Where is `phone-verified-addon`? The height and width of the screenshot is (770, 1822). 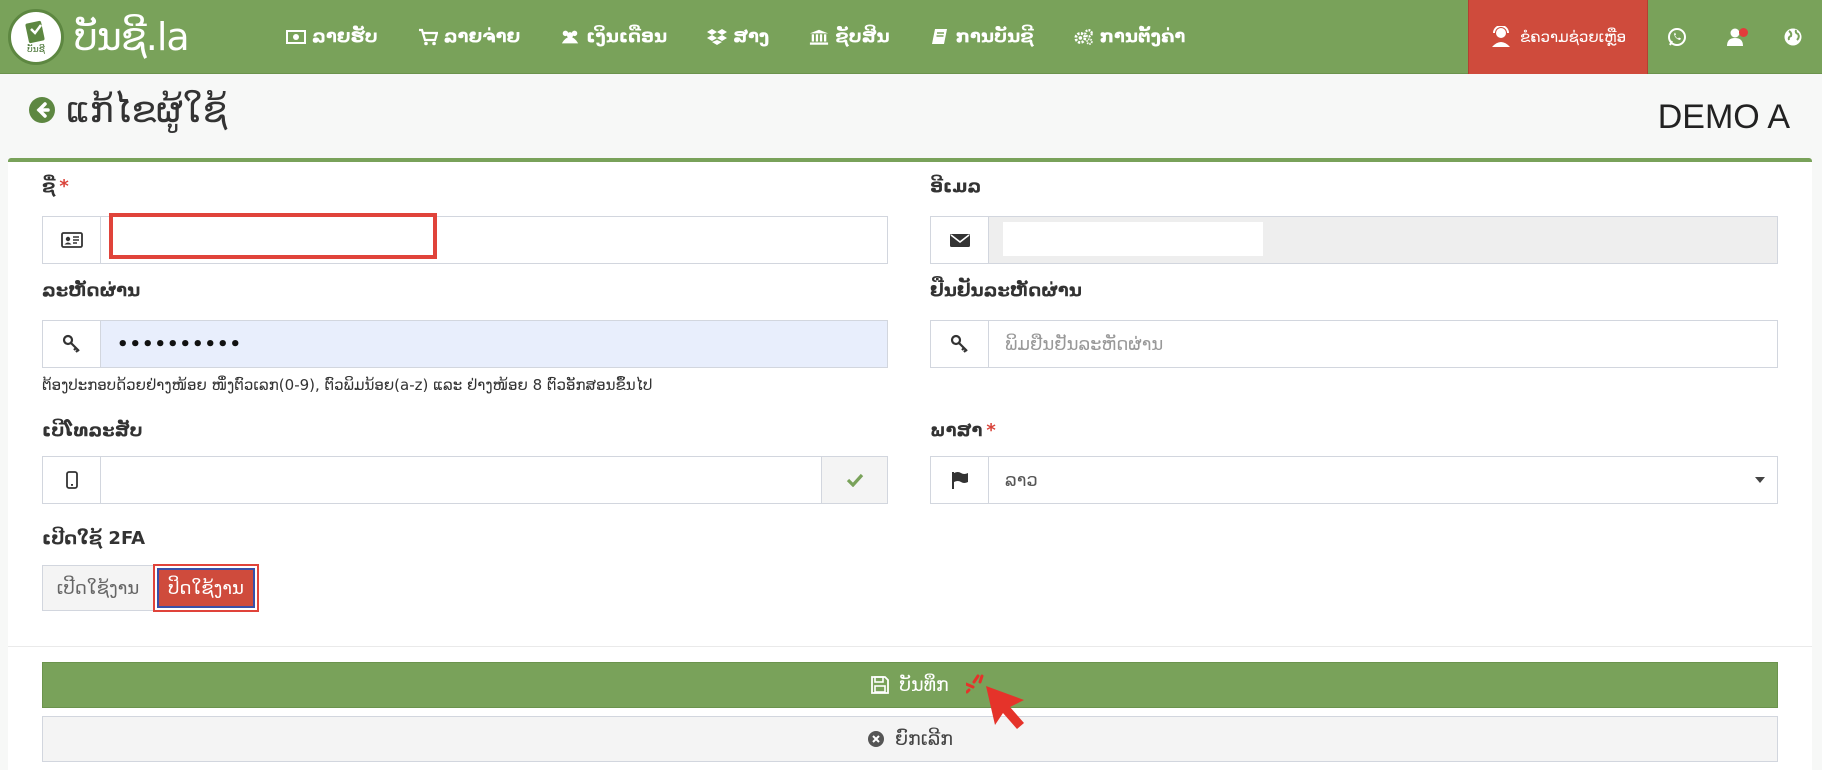 phone-verified-addon is located at coordinates (854, 480).